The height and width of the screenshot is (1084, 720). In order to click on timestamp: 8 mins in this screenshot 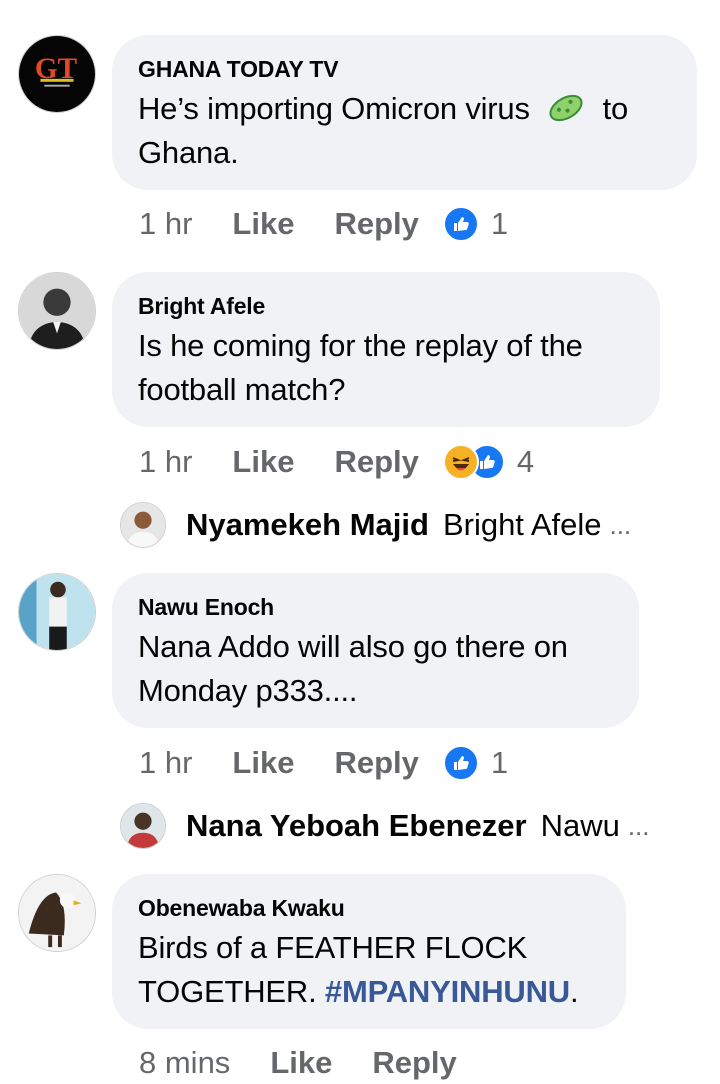, I will do `click(184, 1063)`.